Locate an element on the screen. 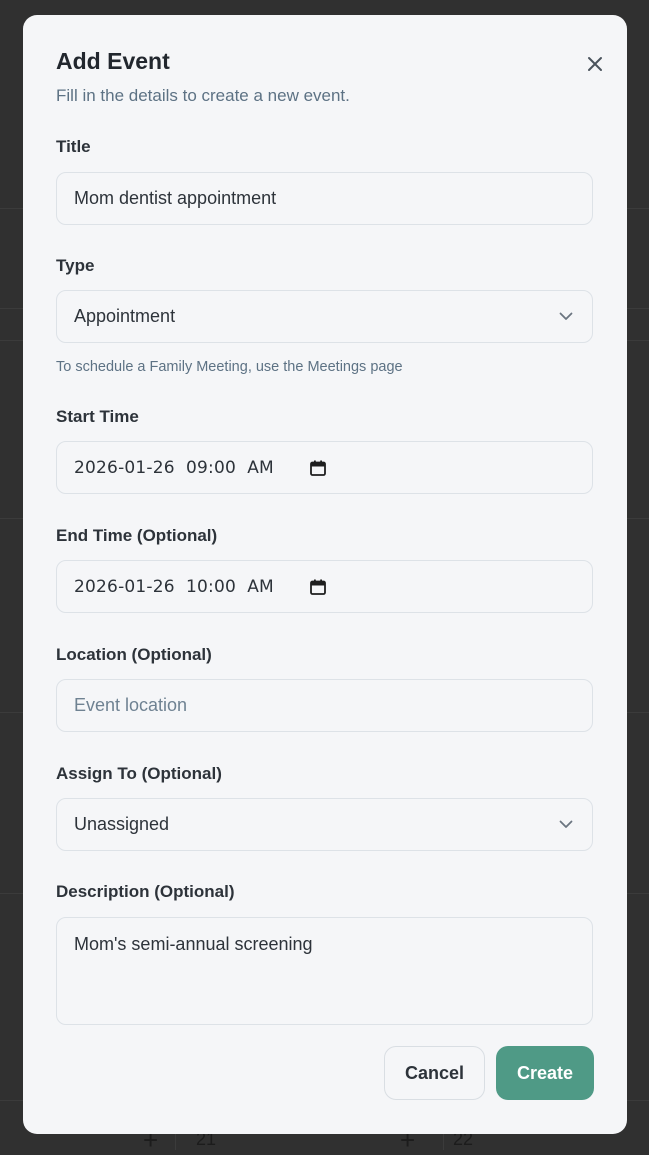 This screenshot has width=649, height=1155. assign-to-select: Unassigned is located at coordinates (324, 824).